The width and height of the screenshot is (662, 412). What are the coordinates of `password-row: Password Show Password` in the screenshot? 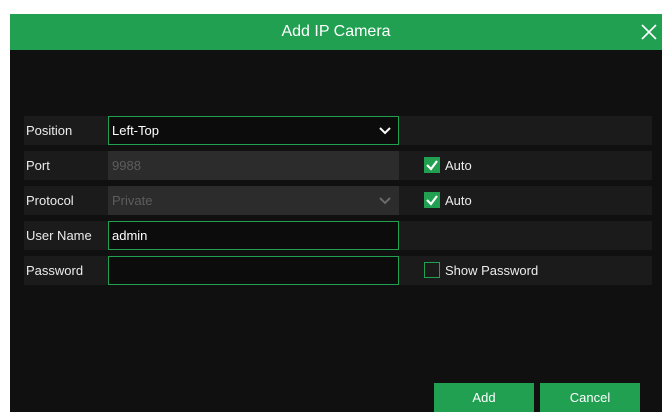 It's located at (338, 270).